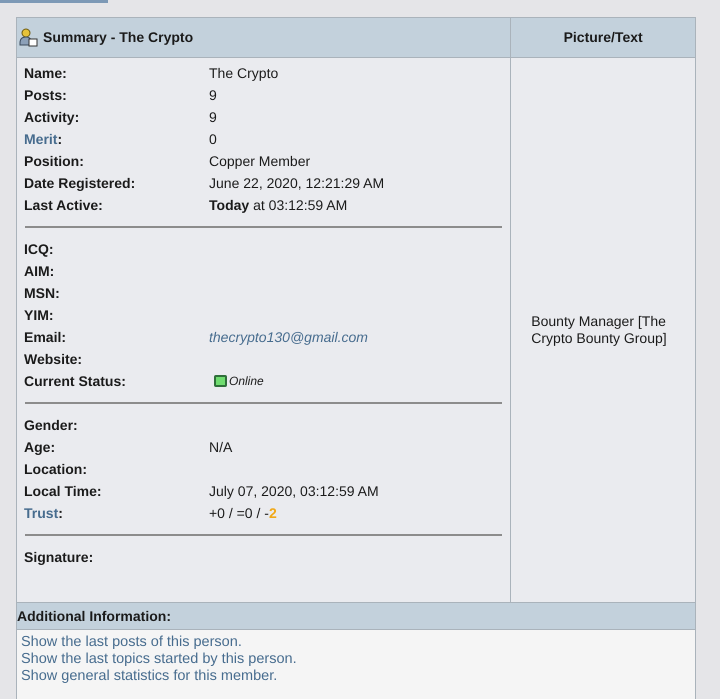 The width and height of the screenshot is (720, 699). What do you see at coordinates (59, 557) in the screenshot?
I see `field-label: Signature:` at bounding box center [59, 557].